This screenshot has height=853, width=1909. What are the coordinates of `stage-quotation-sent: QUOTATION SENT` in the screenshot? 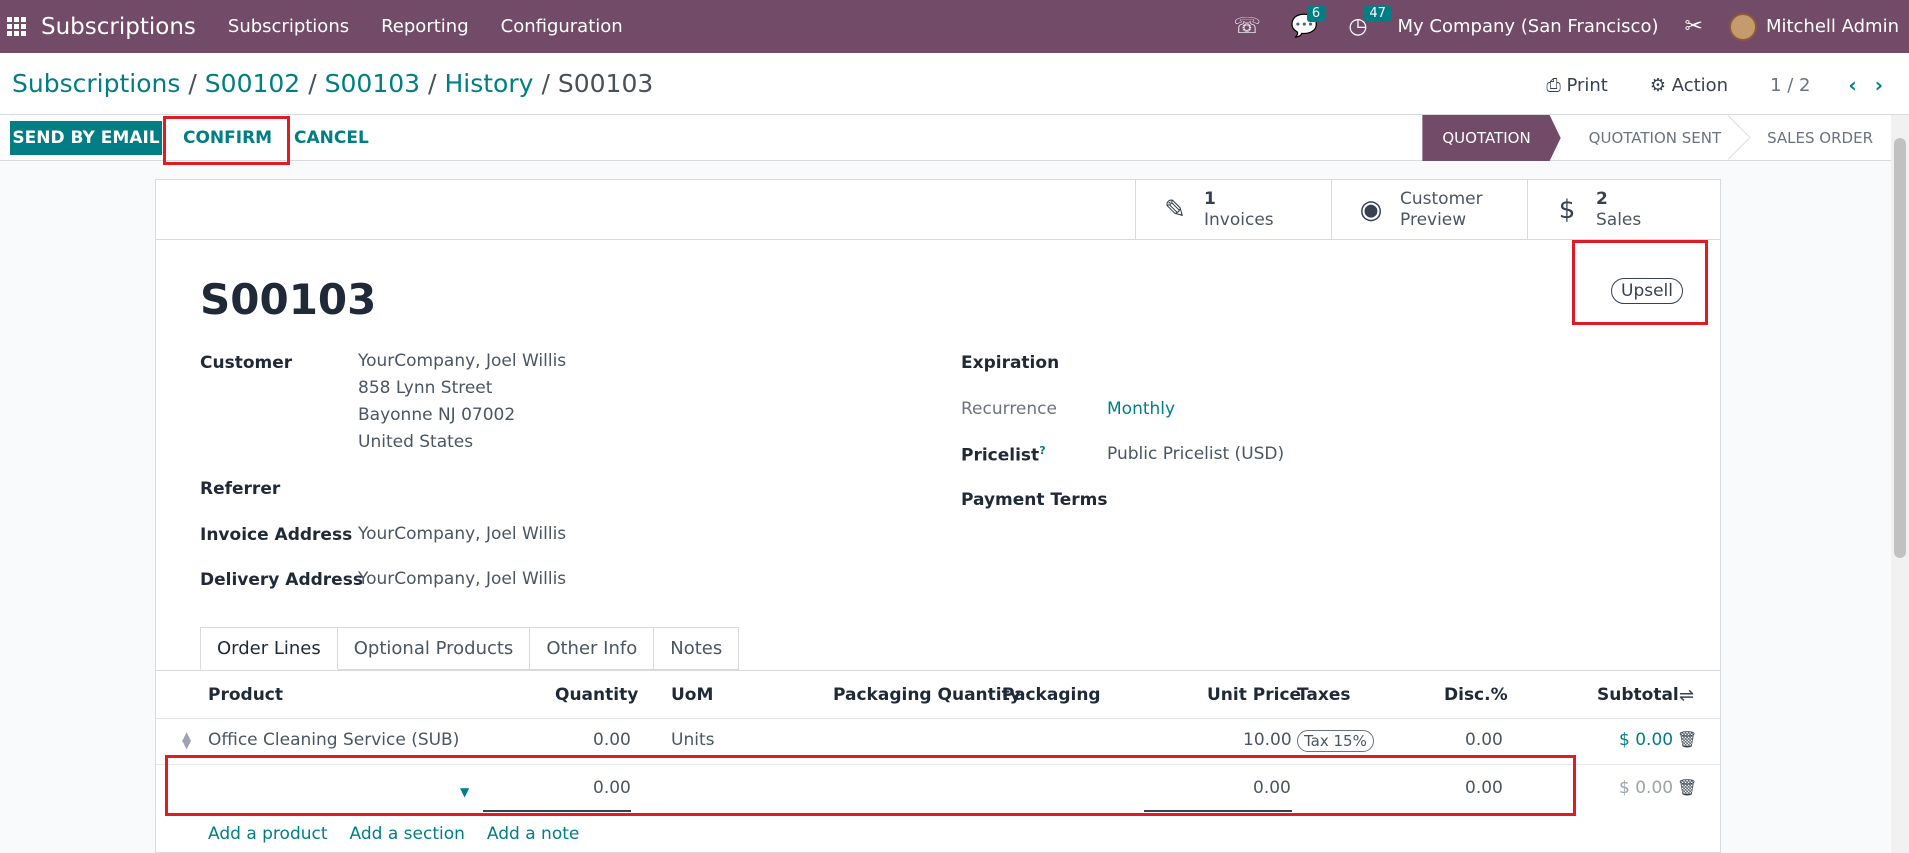 It's located at (1650, 138).